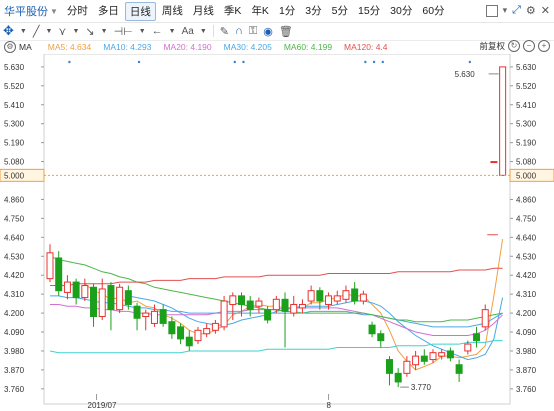 Image resolution: width=554 pixels, height=411 pixels. Describe the element at coordinates (253, 31) in the screenshot. I see `lock-icon: ⚿` at that location.